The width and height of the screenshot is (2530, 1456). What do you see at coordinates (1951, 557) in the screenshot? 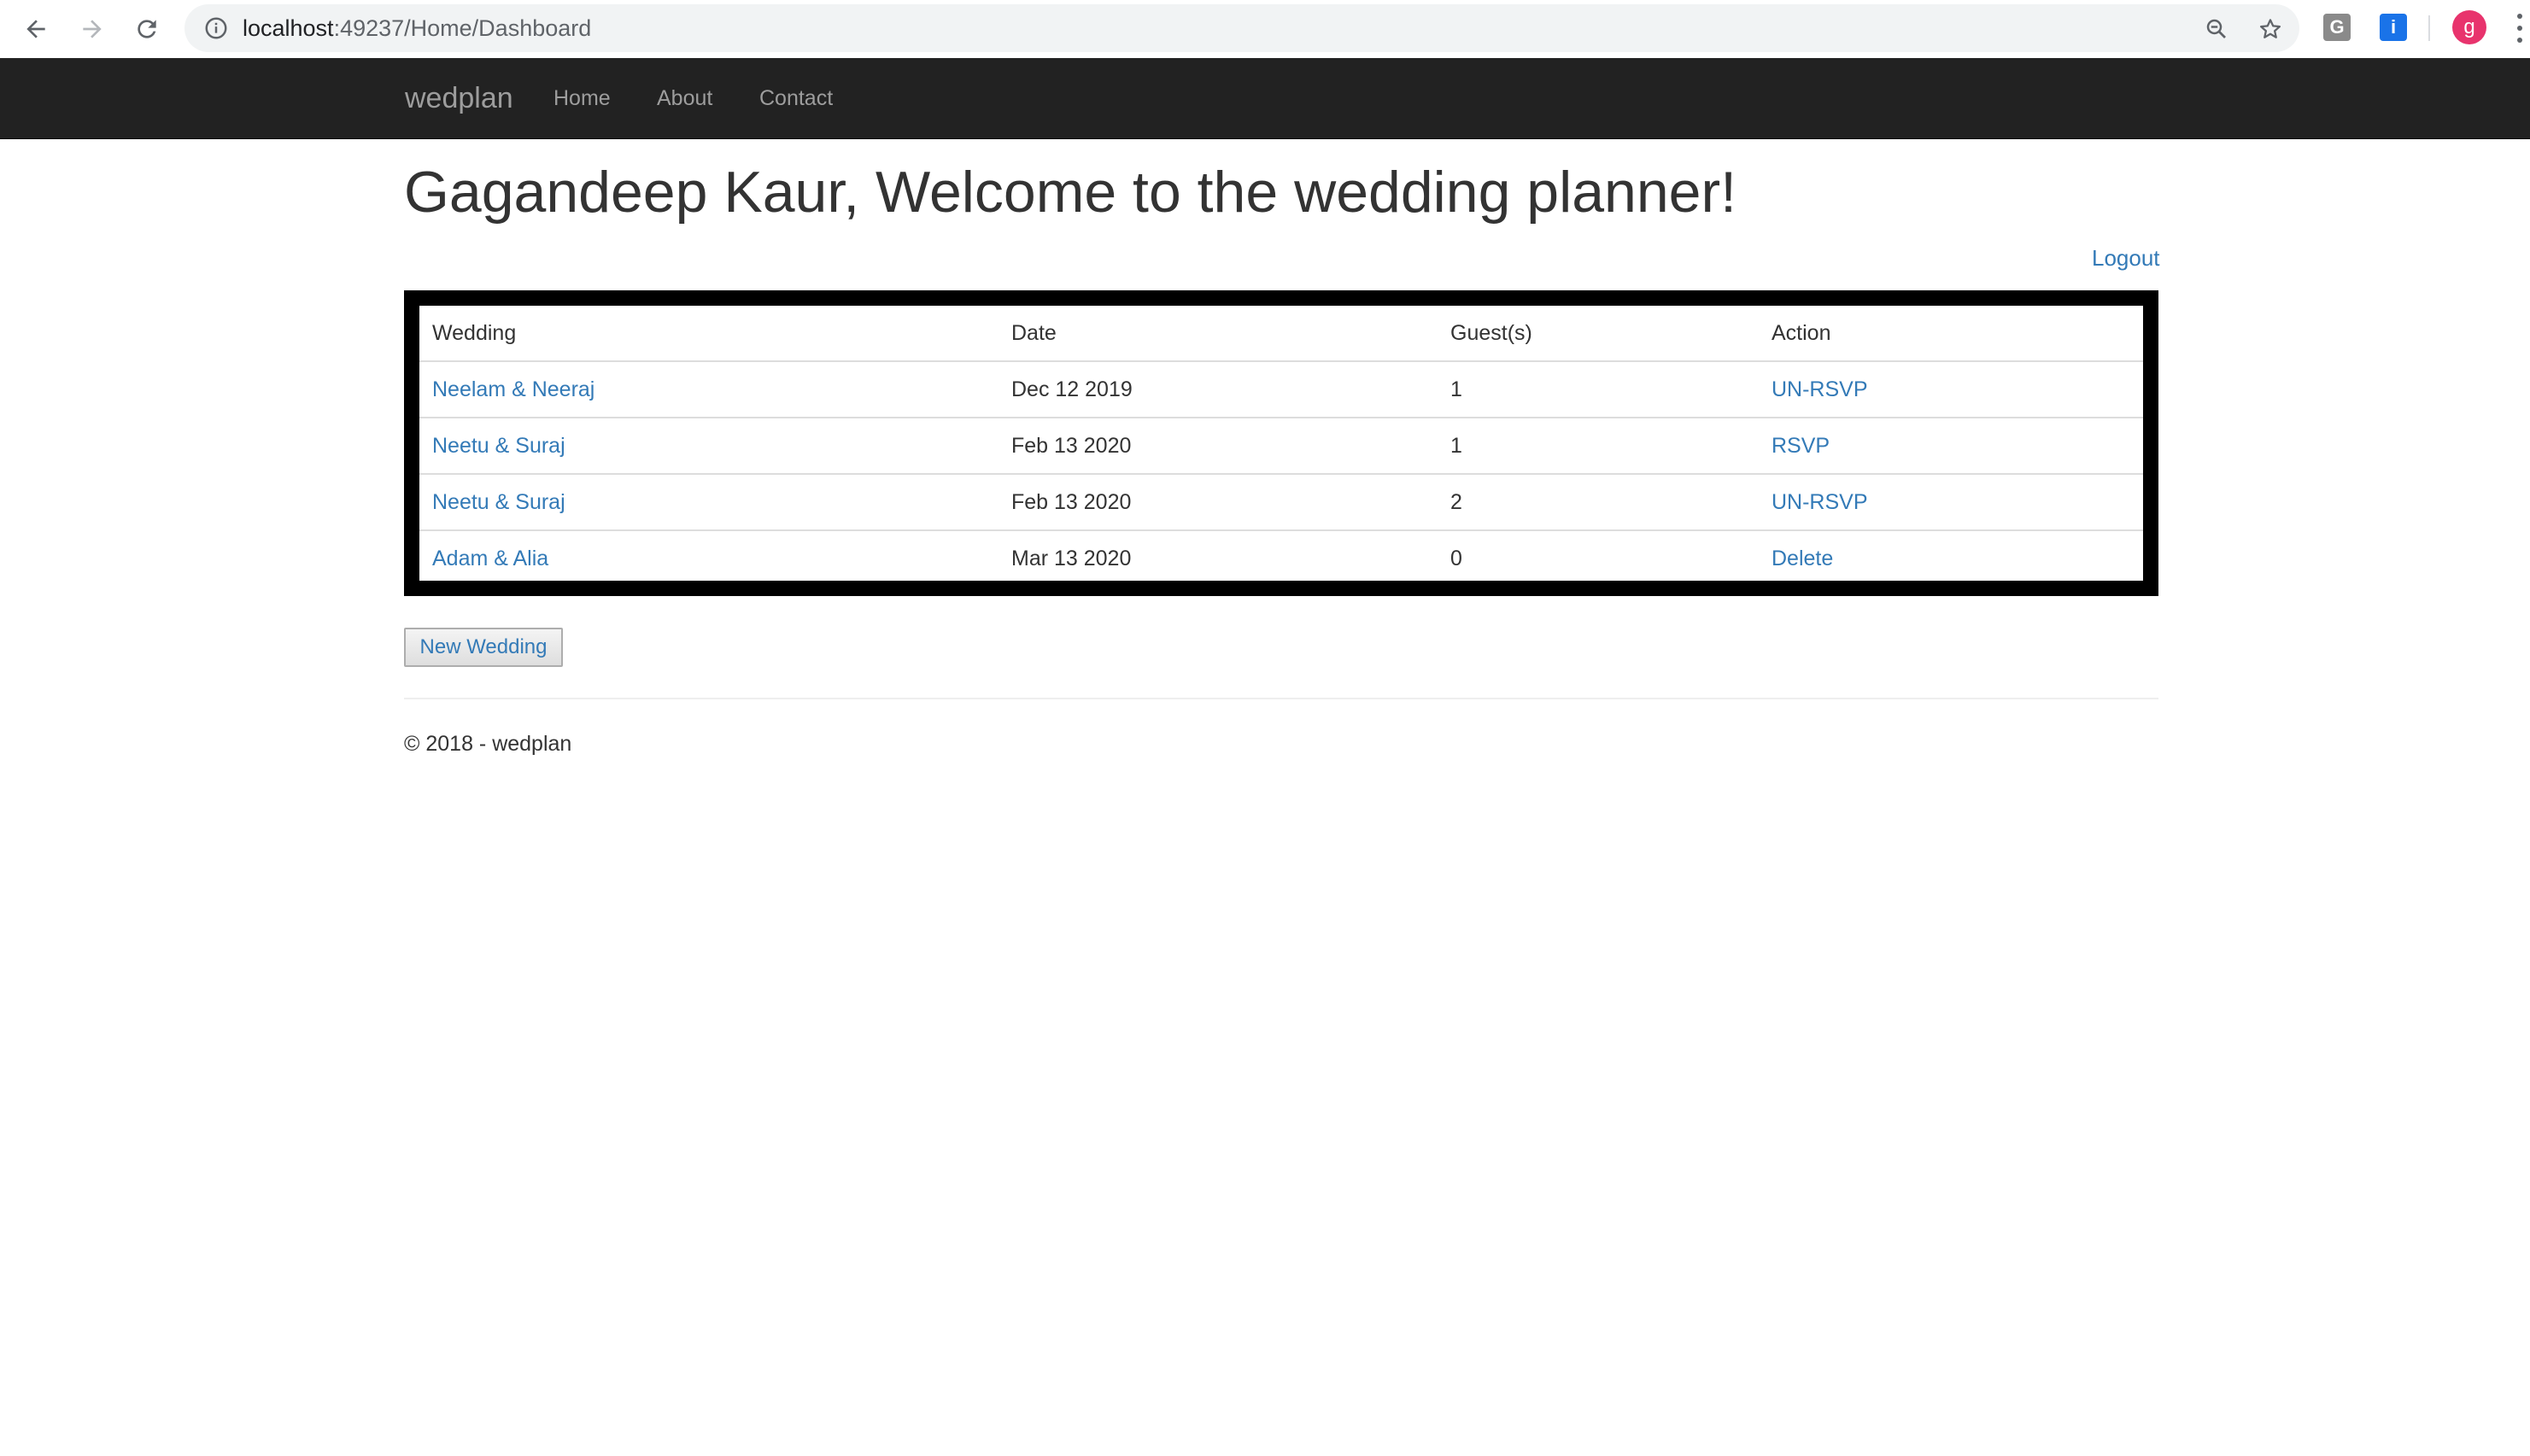
I see `action-cell: Delete` at bounding box center [1951, 557].